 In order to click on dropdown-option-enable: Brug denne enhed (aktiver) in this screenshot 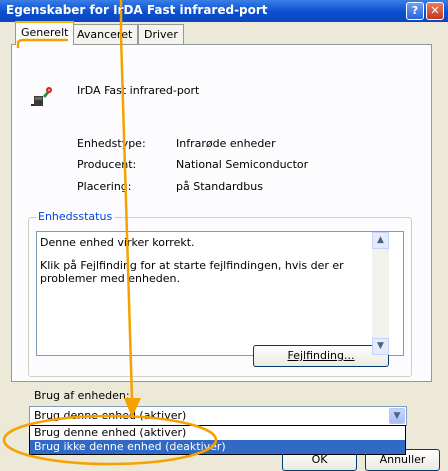, I will do `click(217, 433)`.